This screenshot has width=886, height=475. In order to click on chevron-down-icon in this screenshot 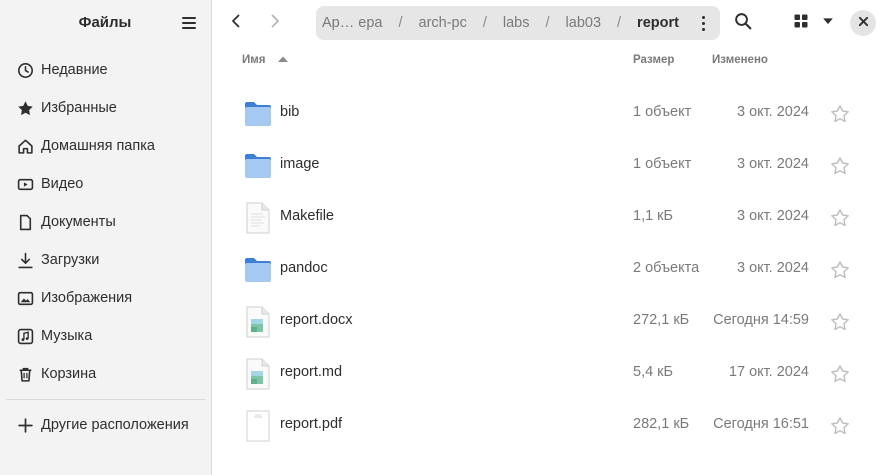, I will do `click(828, 23)`.